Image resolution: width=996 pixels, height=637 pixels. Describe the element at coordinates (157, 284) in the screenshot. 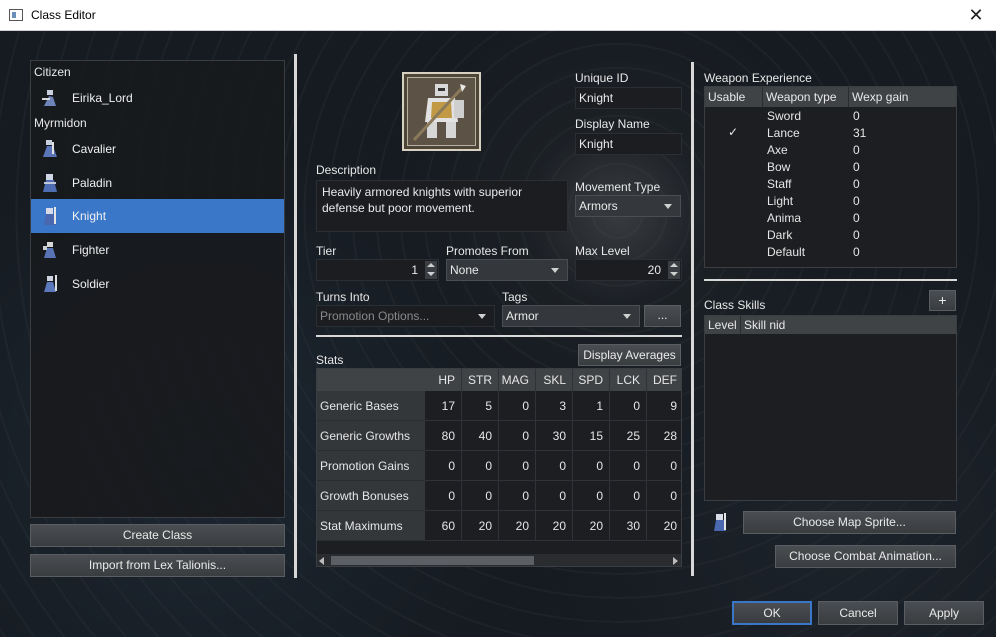

I see `list-item-soldier: Soldier` at that location.